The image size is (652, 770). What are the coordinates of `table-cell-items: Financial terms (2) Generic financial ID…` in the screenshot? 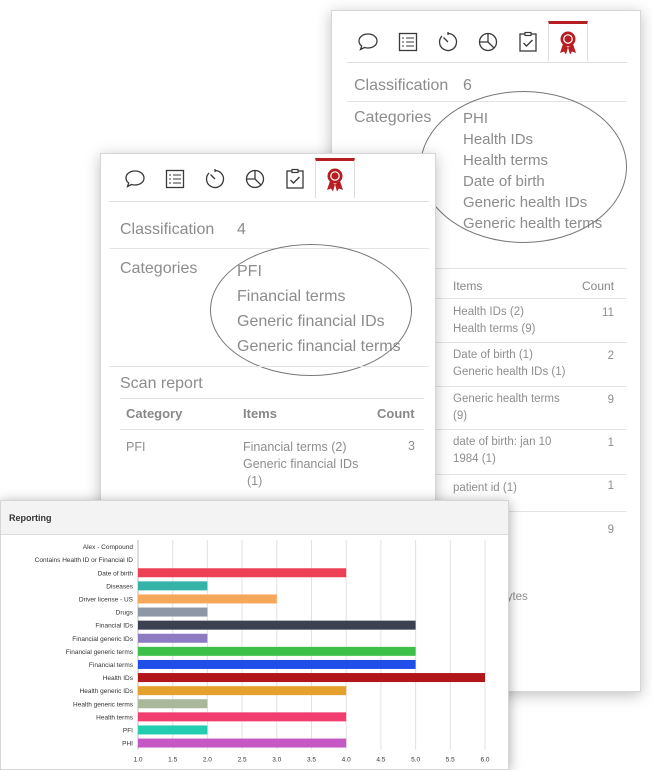 It's located at (301, 464).